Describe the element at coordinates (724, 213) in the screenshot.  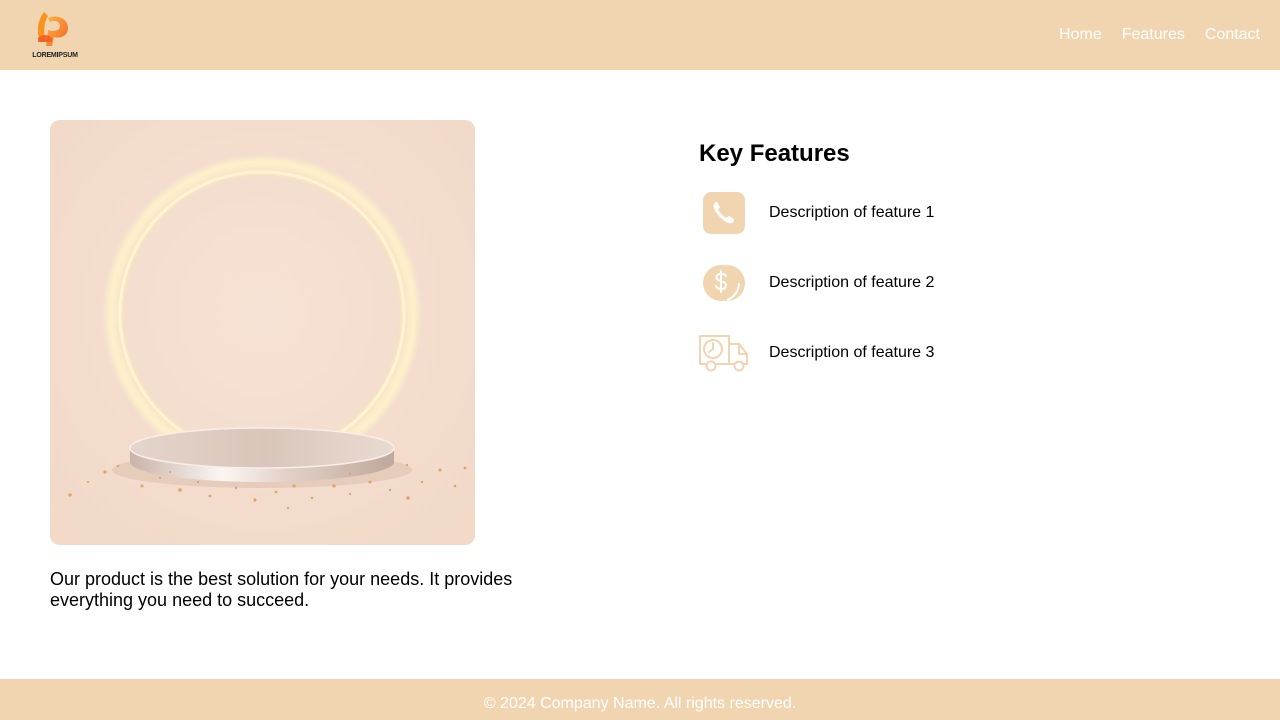
I see `phone-icon` at that location.